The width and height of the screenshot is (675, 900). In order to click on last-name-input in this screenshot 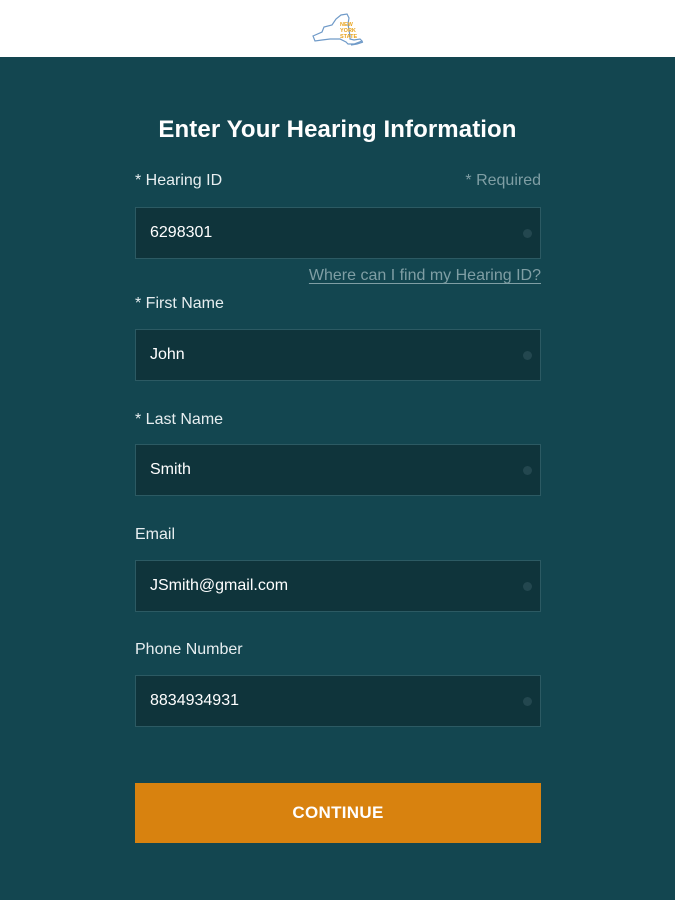, I will do `click(338, 470)`.